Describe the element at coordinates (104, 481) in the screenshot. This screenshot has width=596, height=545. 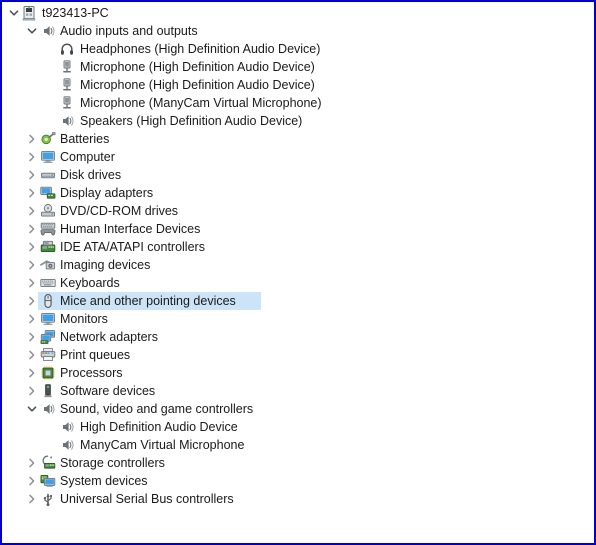
I see `tree-row-label: System devices` at that location.